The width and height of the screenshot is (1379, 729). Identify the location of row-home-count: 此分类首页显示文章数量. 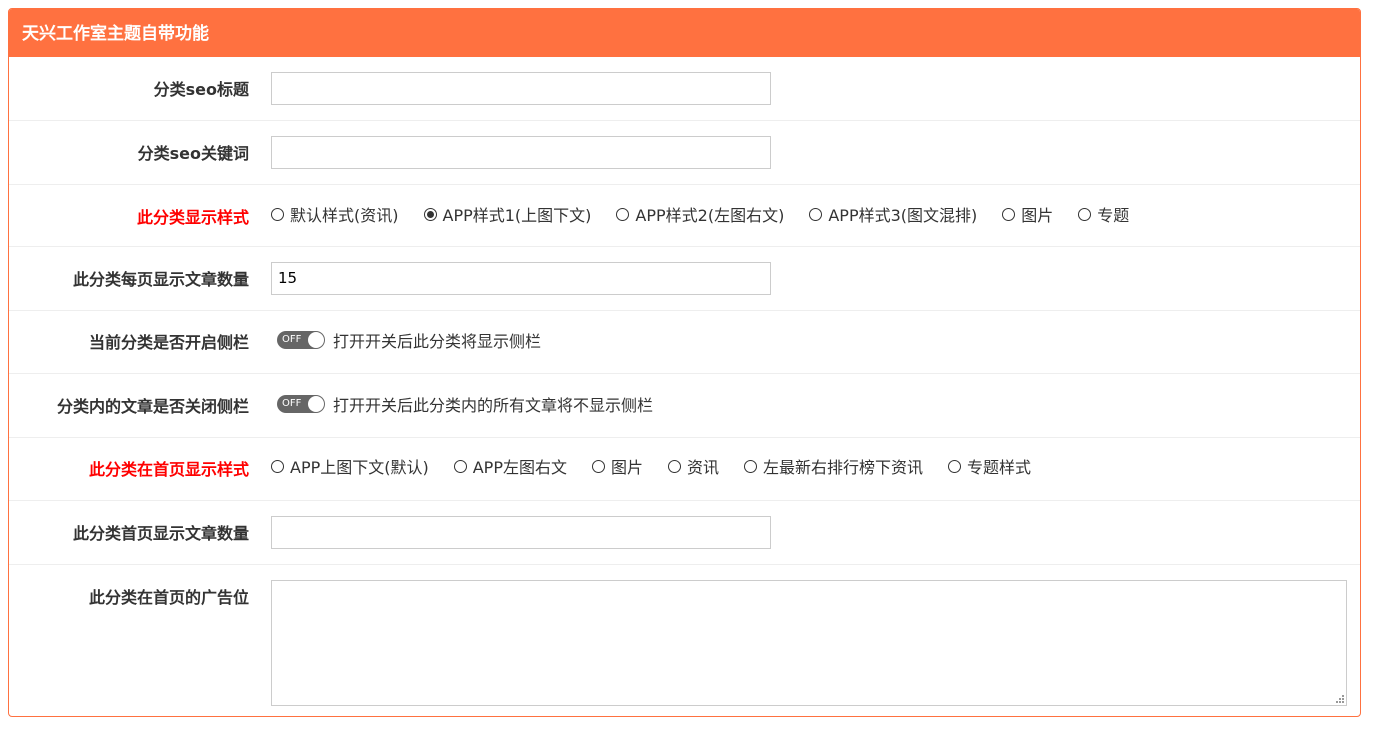
(684, 533).